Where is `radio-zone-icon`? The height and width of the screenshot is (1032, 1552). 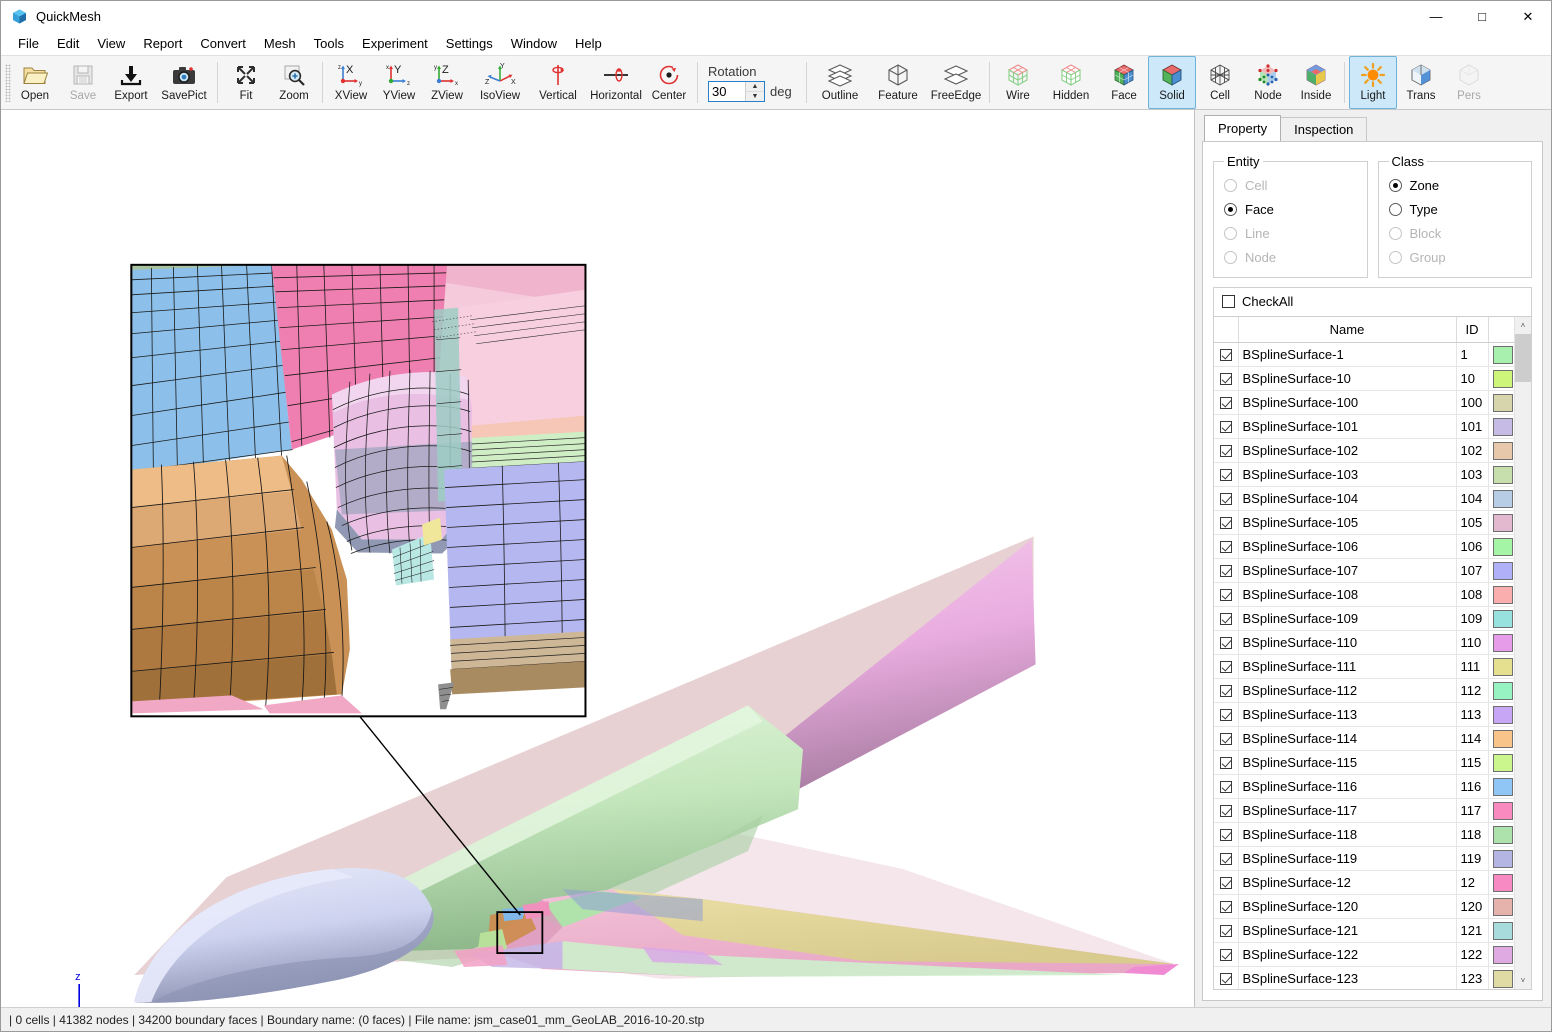 radio-zone-icon is located at coordinates (1395, 185).